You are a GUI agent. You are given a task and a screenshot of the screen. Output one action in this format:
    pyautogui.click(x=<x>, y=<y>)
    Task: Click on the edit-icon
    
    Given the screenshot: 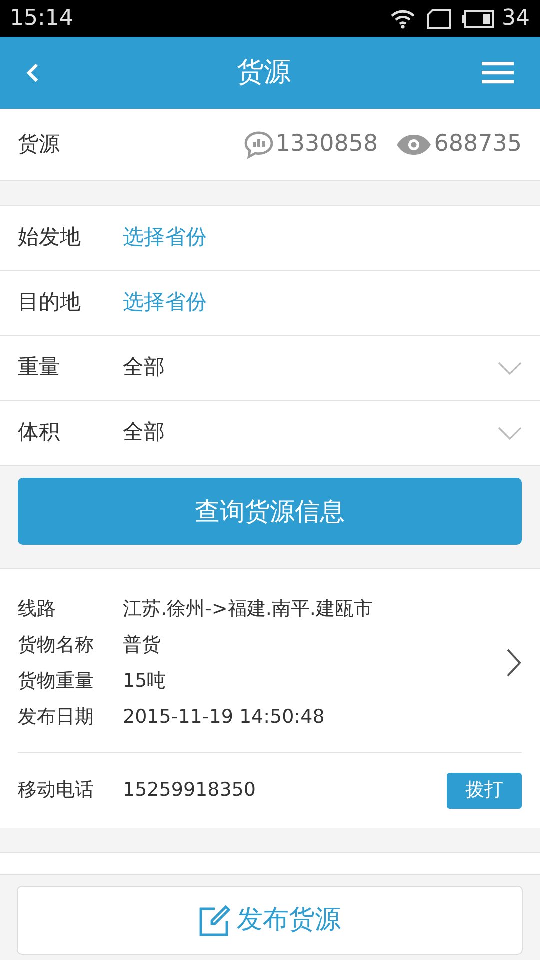 What is the action you would take?
    pyautogui.click(x=215, y=920)
    